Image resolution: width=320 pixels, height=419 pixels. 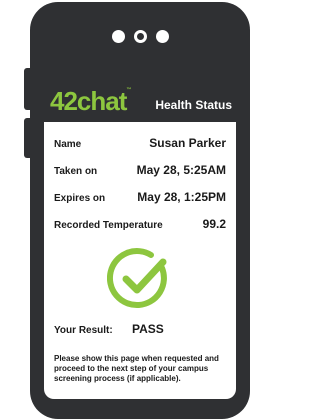 What do you see at coordinates (80, 198) in the screenshot?
I see `field-label: Expires on` at bounding box center [80, 198].